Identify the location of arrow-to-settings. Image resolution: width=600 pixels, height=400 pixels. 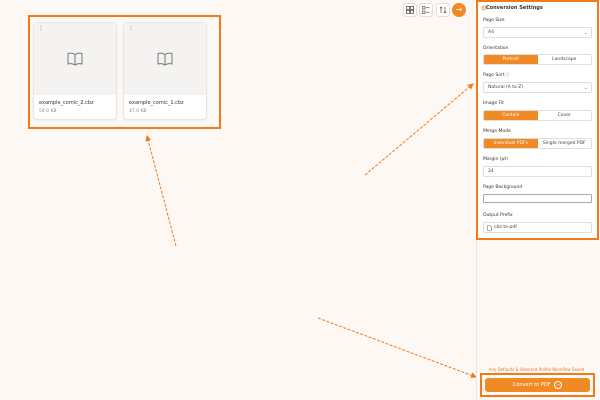
(419, 129).